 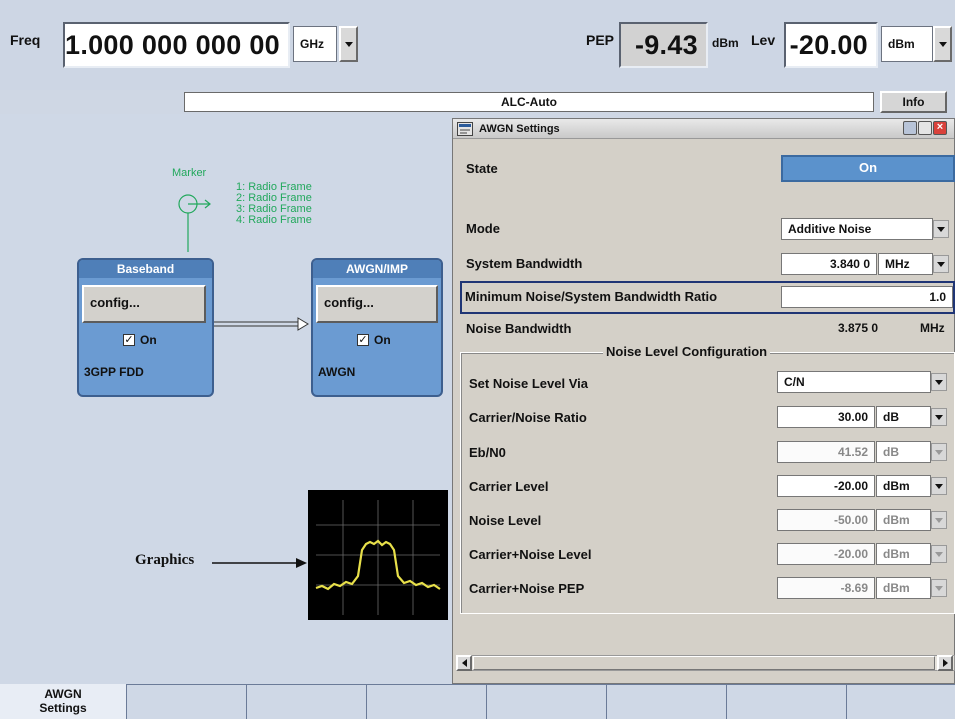 I want to click on awgn-on-checkbox: ✓ On, so click(x=374, y=340).